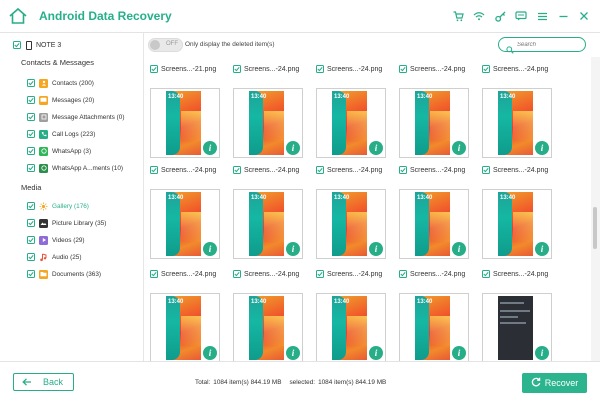 Image resolution: width=600 pixels, height=401 pixels. Describe the element at coordinates (75, 168) in the screenshot. I see `sidebar-item-whatsapp-attachments: WhatsApp A...ments (10)` at that location.